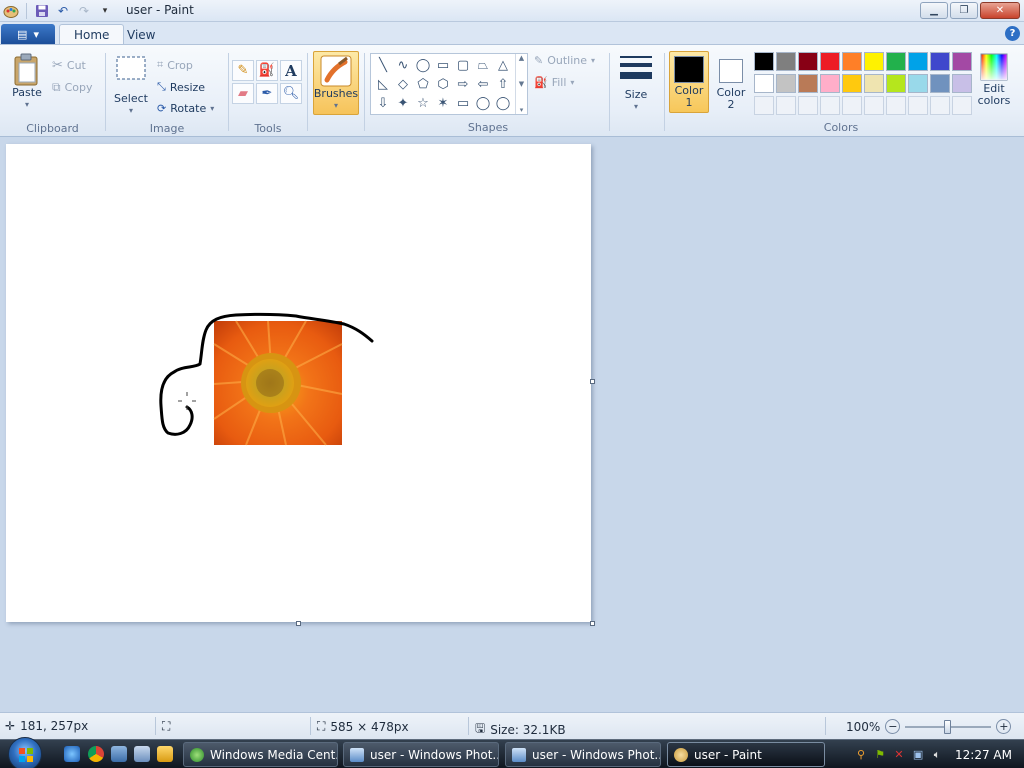 This screenshot has width=1024, height=768. What do you see at coordinates (27, 82) in the screenshot?
I see `paste-button: Paste ▾` at bounding box center [27, 82].